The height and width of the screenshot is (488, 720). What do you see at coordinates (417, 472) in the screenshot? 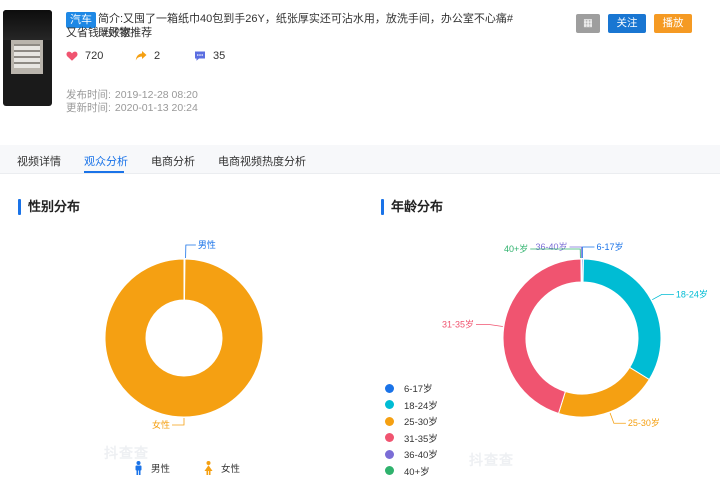
I see `legend-label: 40+岁` at bounding box center [417, 472].